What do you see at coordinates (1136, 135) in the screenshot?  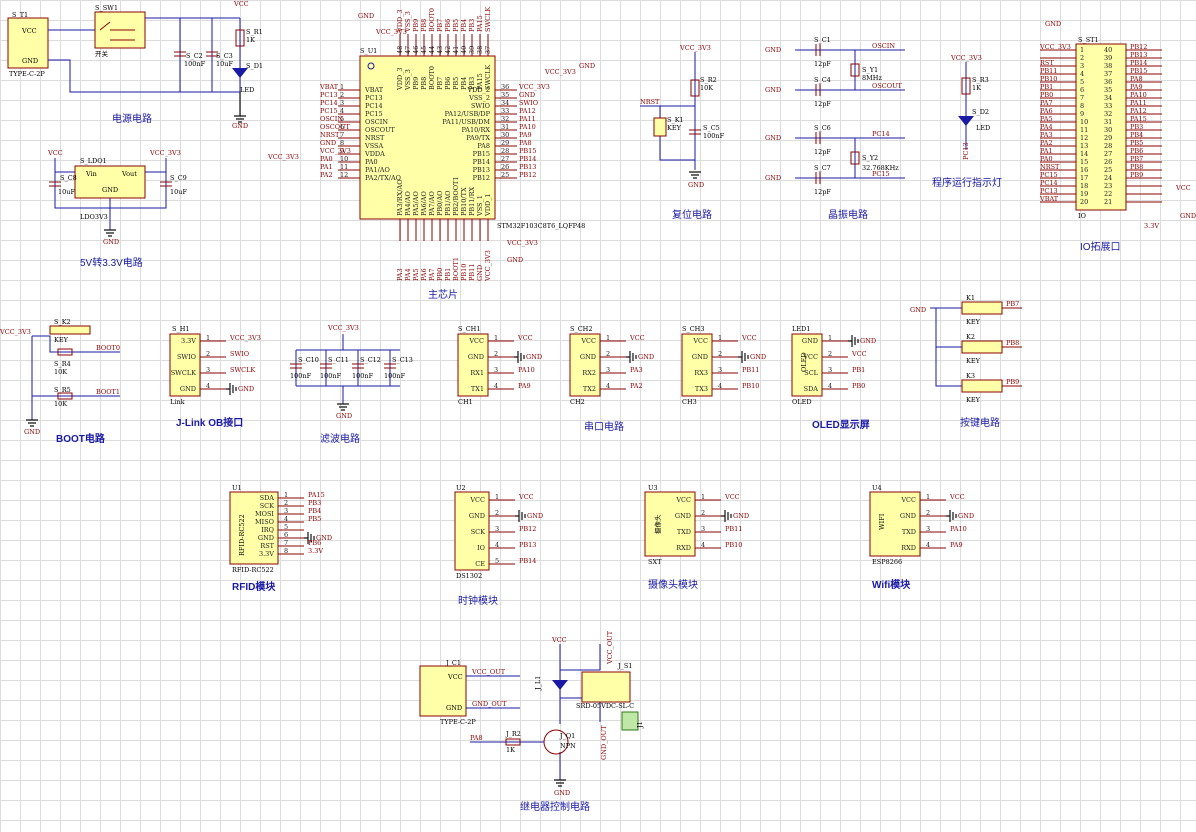 I see `io-pin-net: PB4` at bounding box center [1136, 135].